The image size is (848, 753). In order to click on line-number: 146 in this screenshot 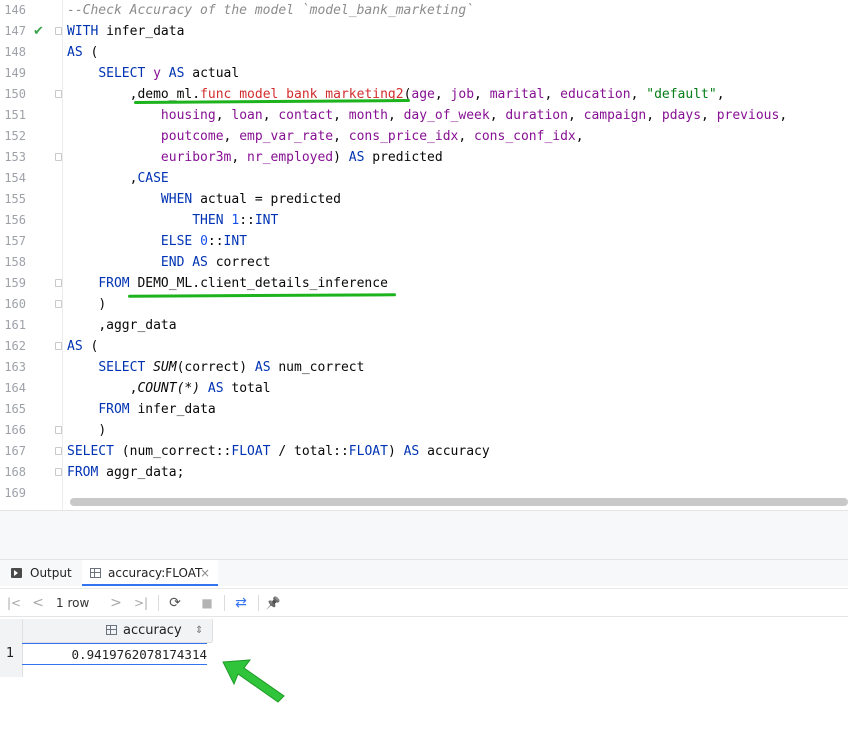, I will do `click(15, 10)`.